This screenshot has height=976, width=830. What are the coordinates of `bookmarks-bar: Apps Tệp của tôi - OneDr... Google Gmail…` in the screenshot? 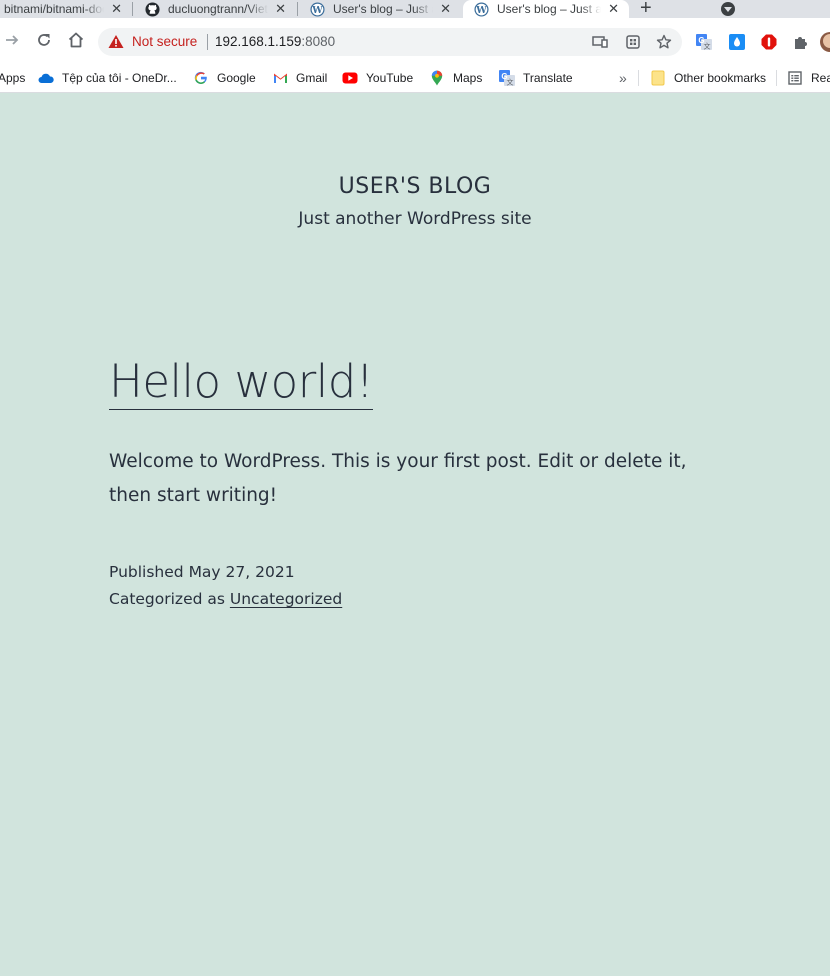 It's located at (415, 78).